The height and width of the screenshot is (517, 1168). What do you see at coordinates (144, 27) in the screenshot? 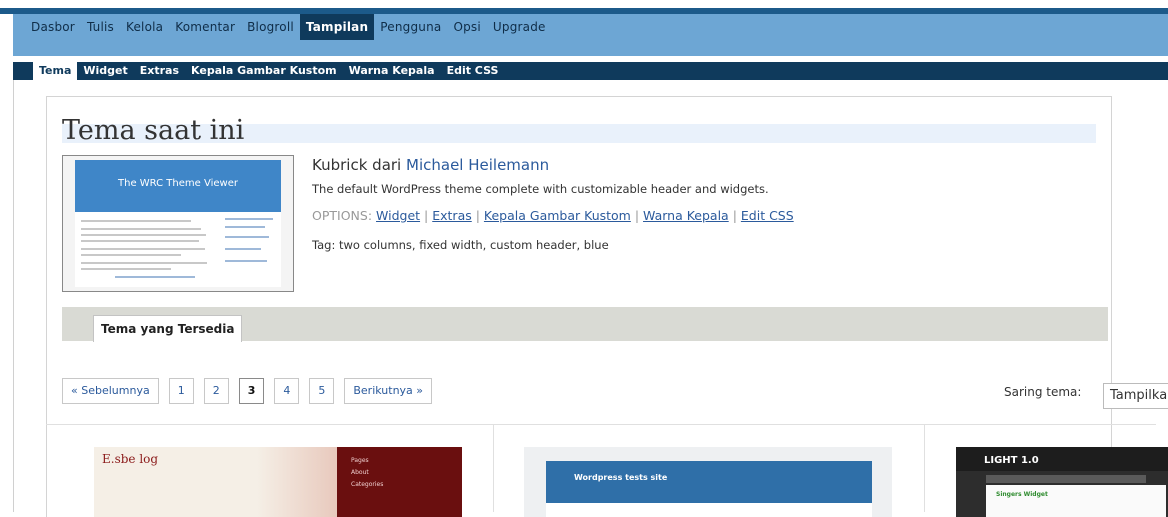
I see `nav-kelola: Kelola` at bounding box center [144, 27].